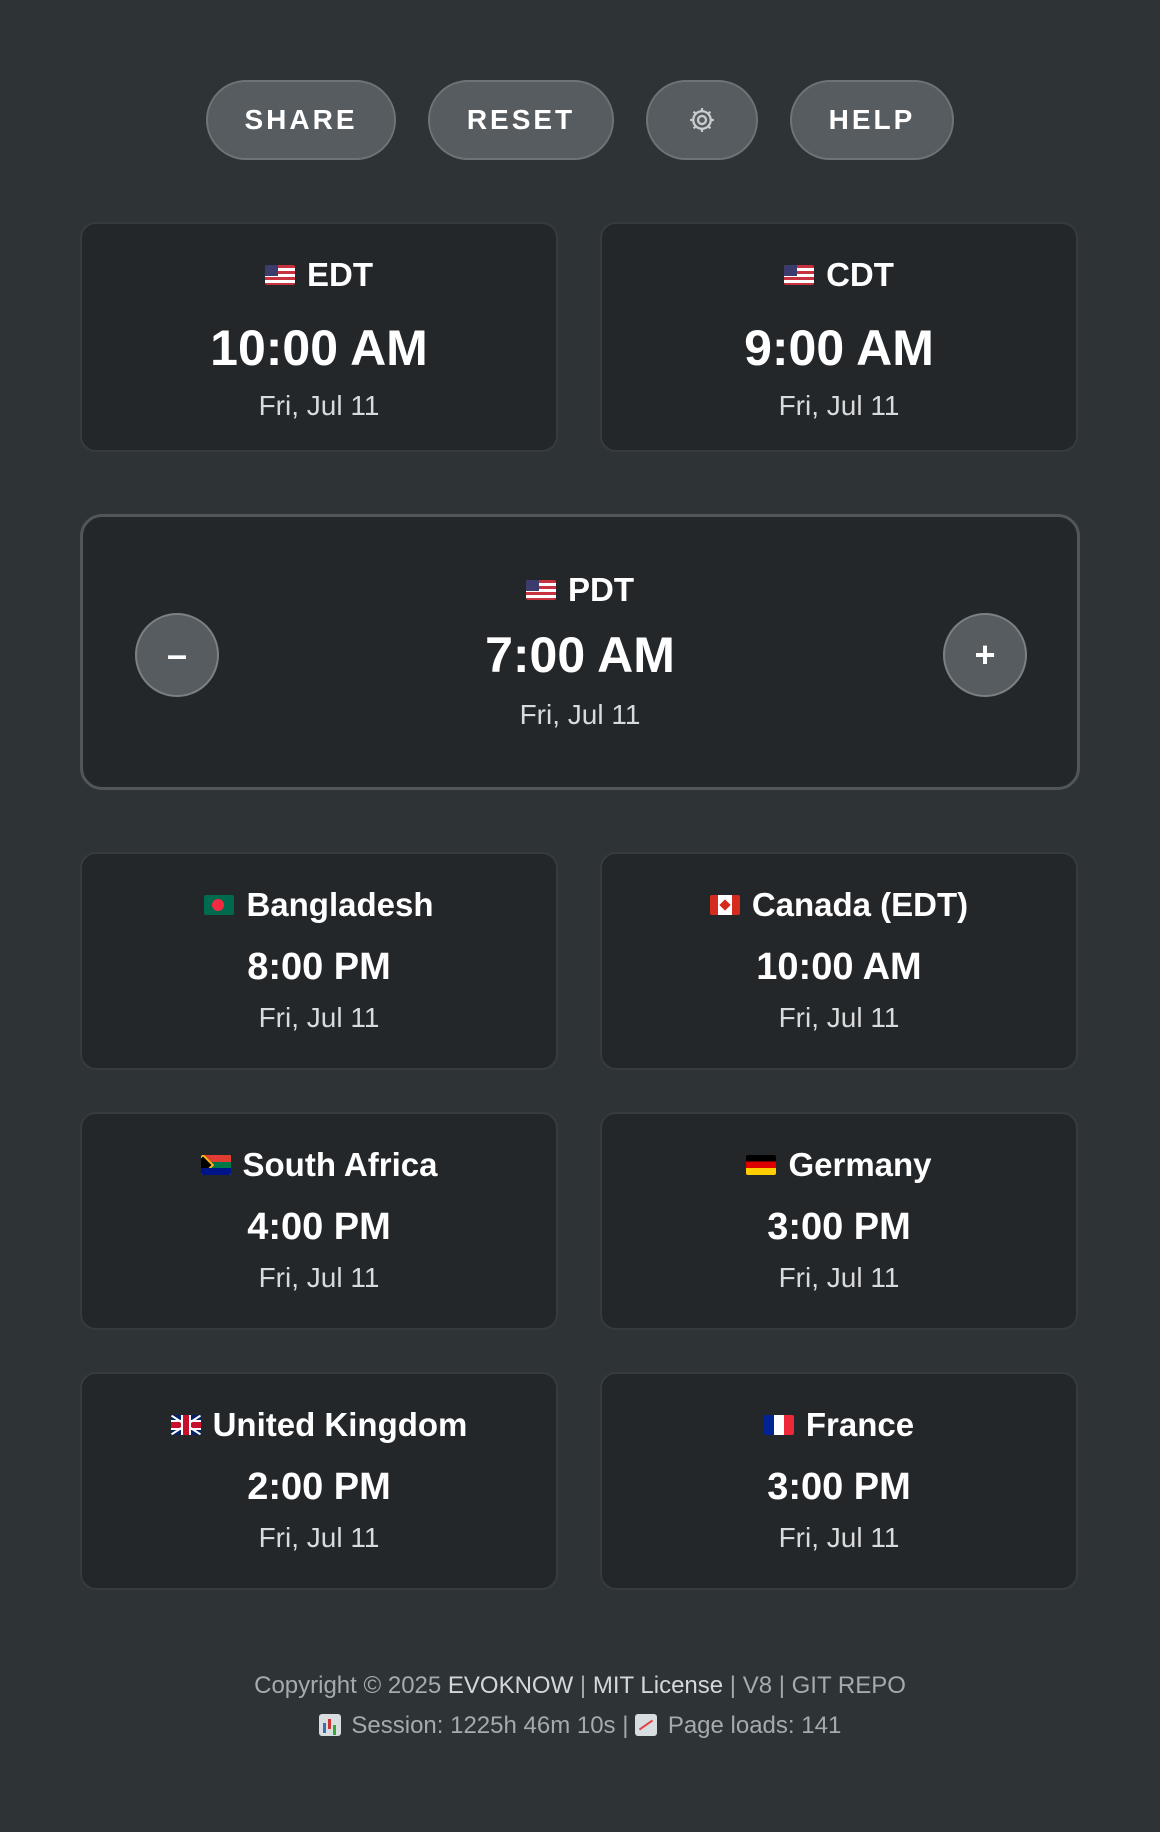 This screenshot has width=1160, height=1832. What do you see at coordinates (319, 1227) in the screenshot?
I see `country-time: 4:00 PM` at bounding box center [319, 1227].